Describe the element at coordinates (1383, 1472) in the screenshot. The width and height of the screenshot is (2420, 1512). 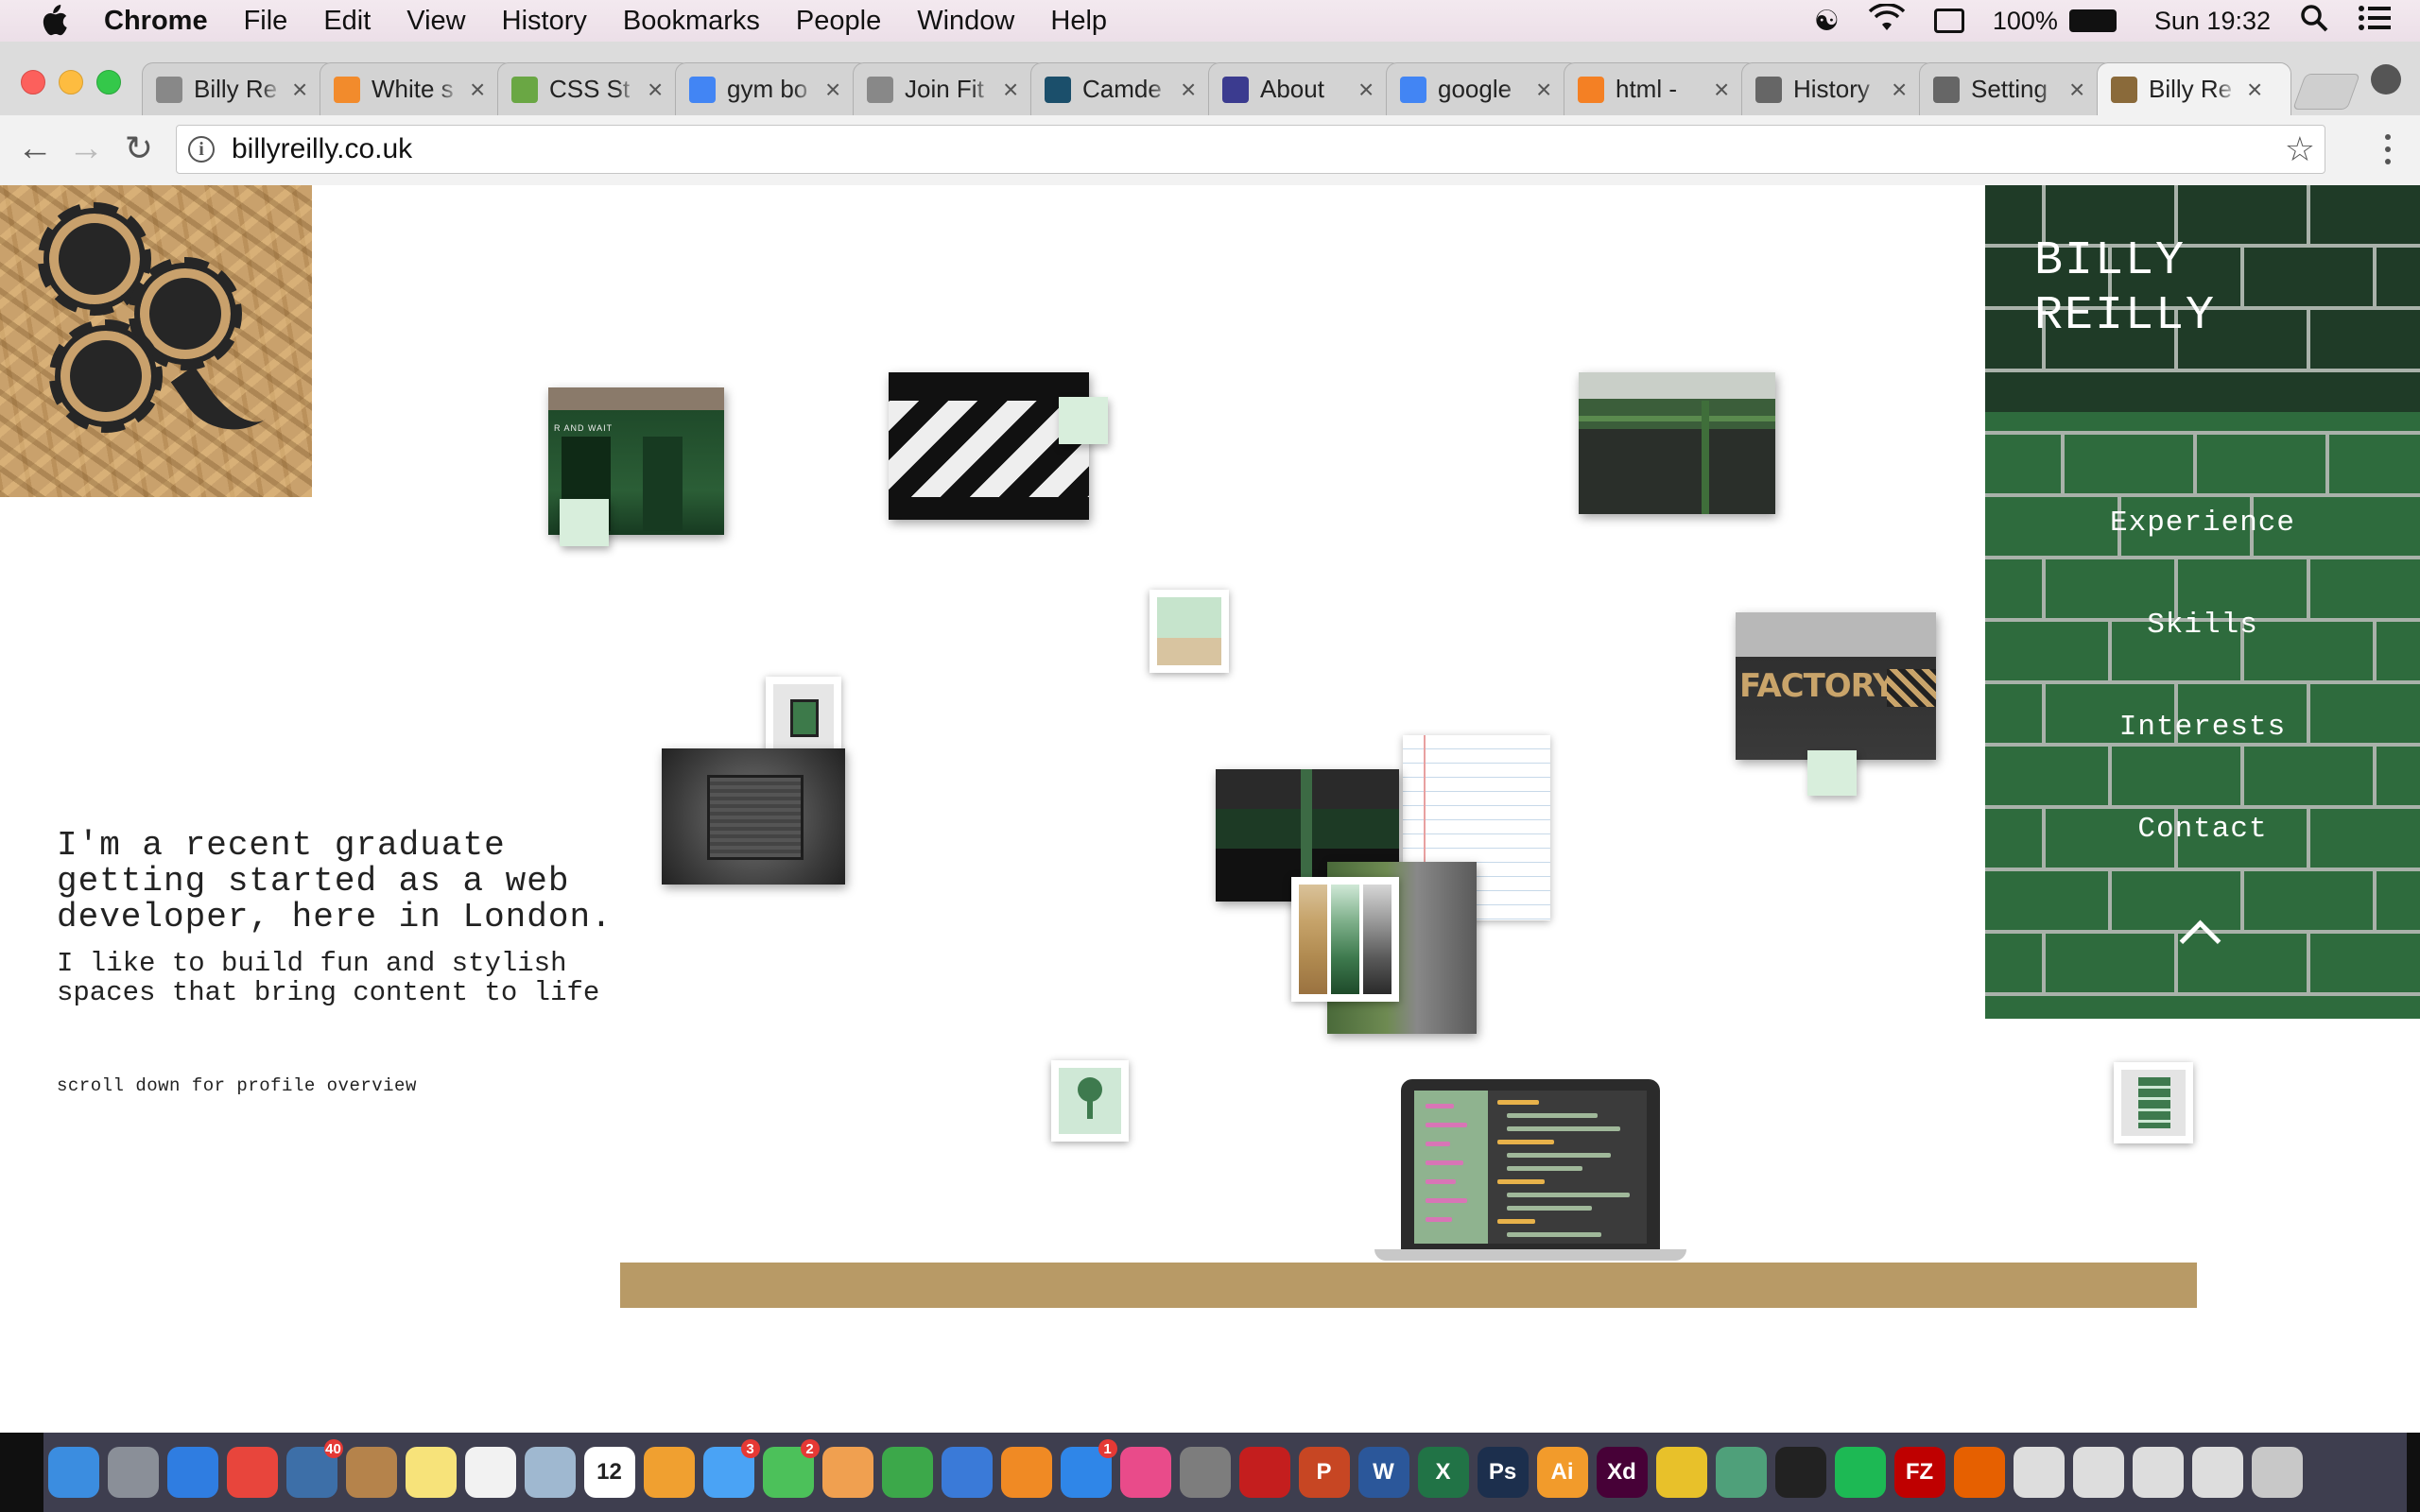
I see `word-icon: W` at that location.